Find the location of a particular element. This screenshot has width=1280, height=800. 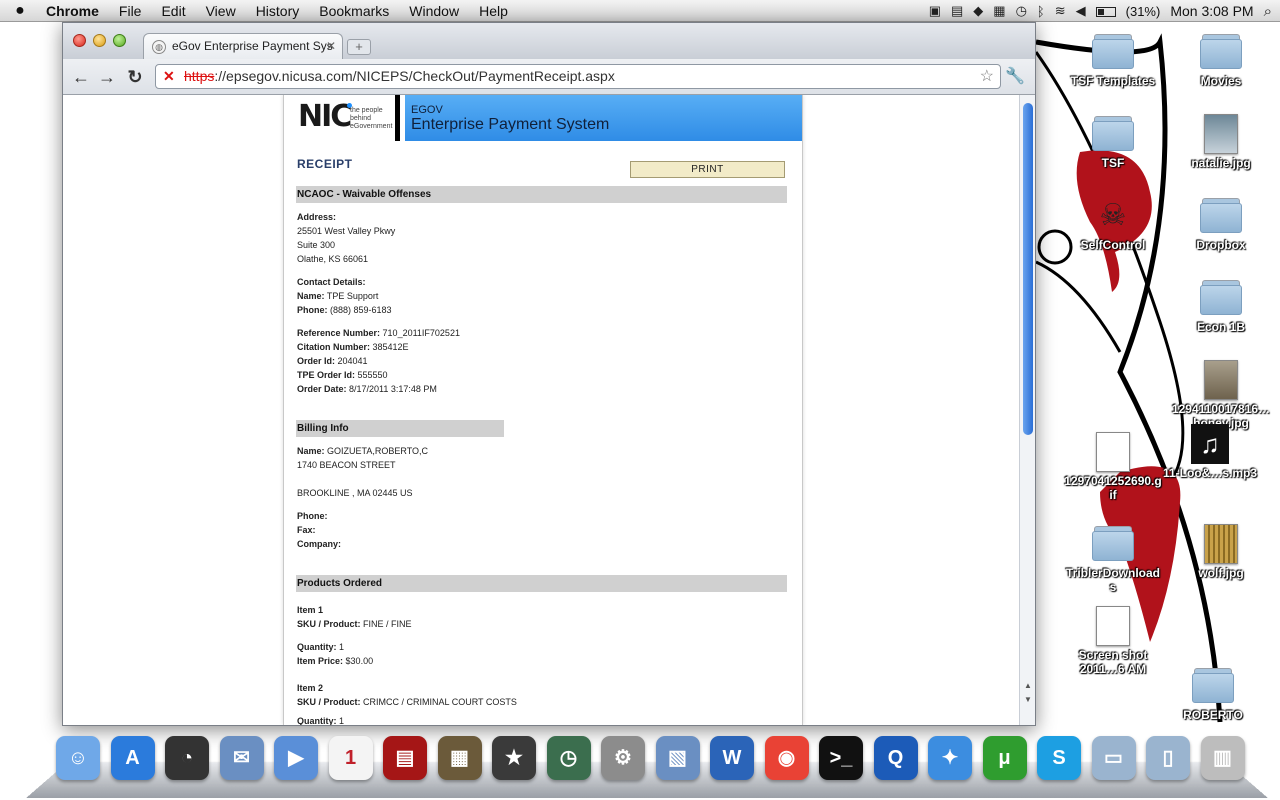

reload-button: ↻ is located at coordinates (135, 77).